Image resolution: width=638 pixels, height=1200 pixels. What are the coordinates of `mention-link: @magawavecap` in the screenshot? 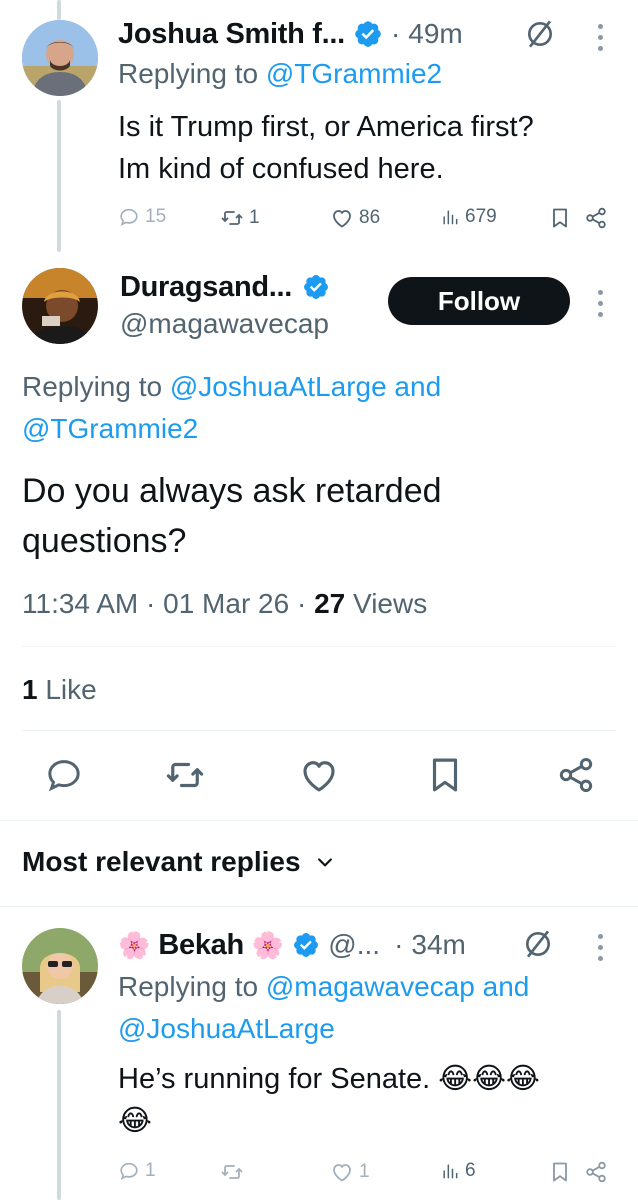 It's located at (370, 986).